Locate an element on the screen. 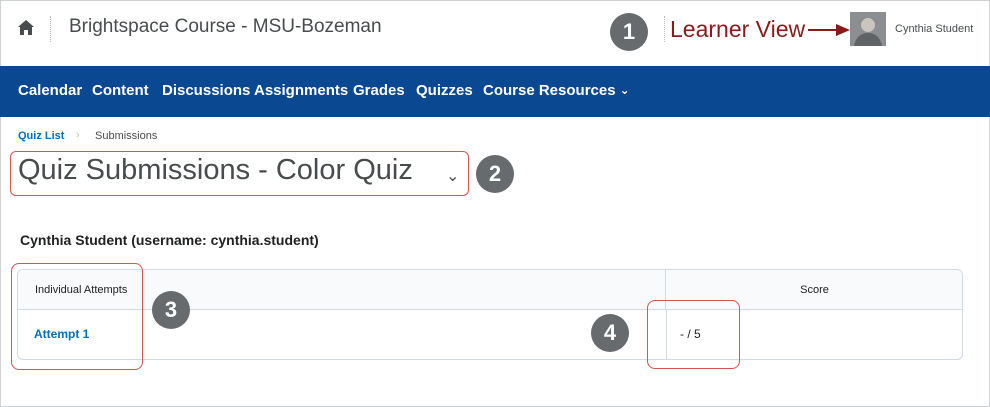  arrow-right-icon is located at coordinates (829, 30).